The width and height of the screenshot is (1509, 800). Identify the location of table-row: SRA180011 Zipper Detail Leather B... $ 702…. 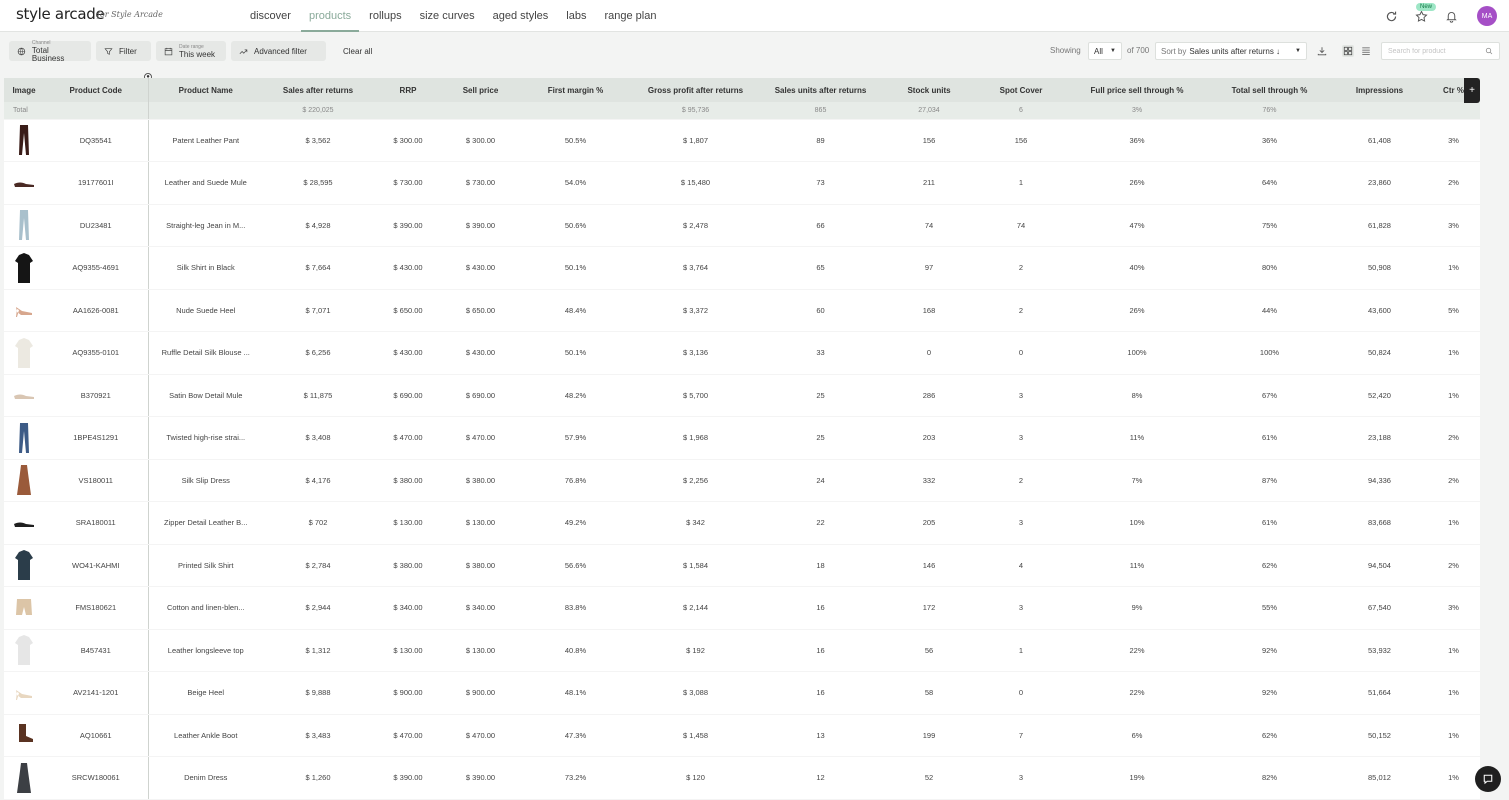
(742, 523).